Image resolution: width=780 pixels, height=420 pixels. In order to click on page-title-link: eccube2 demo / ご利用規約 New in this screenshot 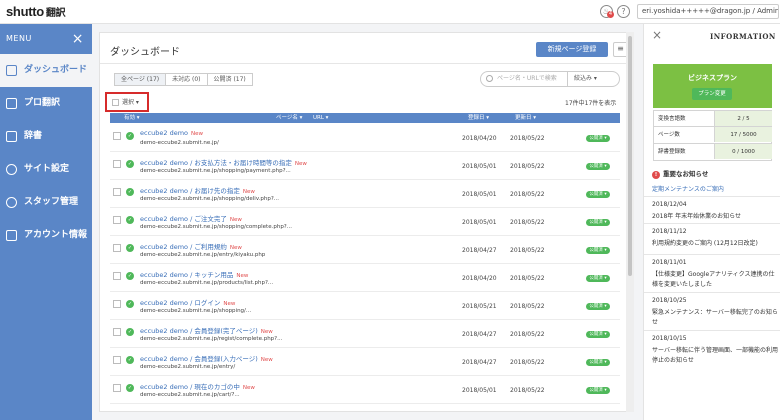, I will do `click(191, 246)`.